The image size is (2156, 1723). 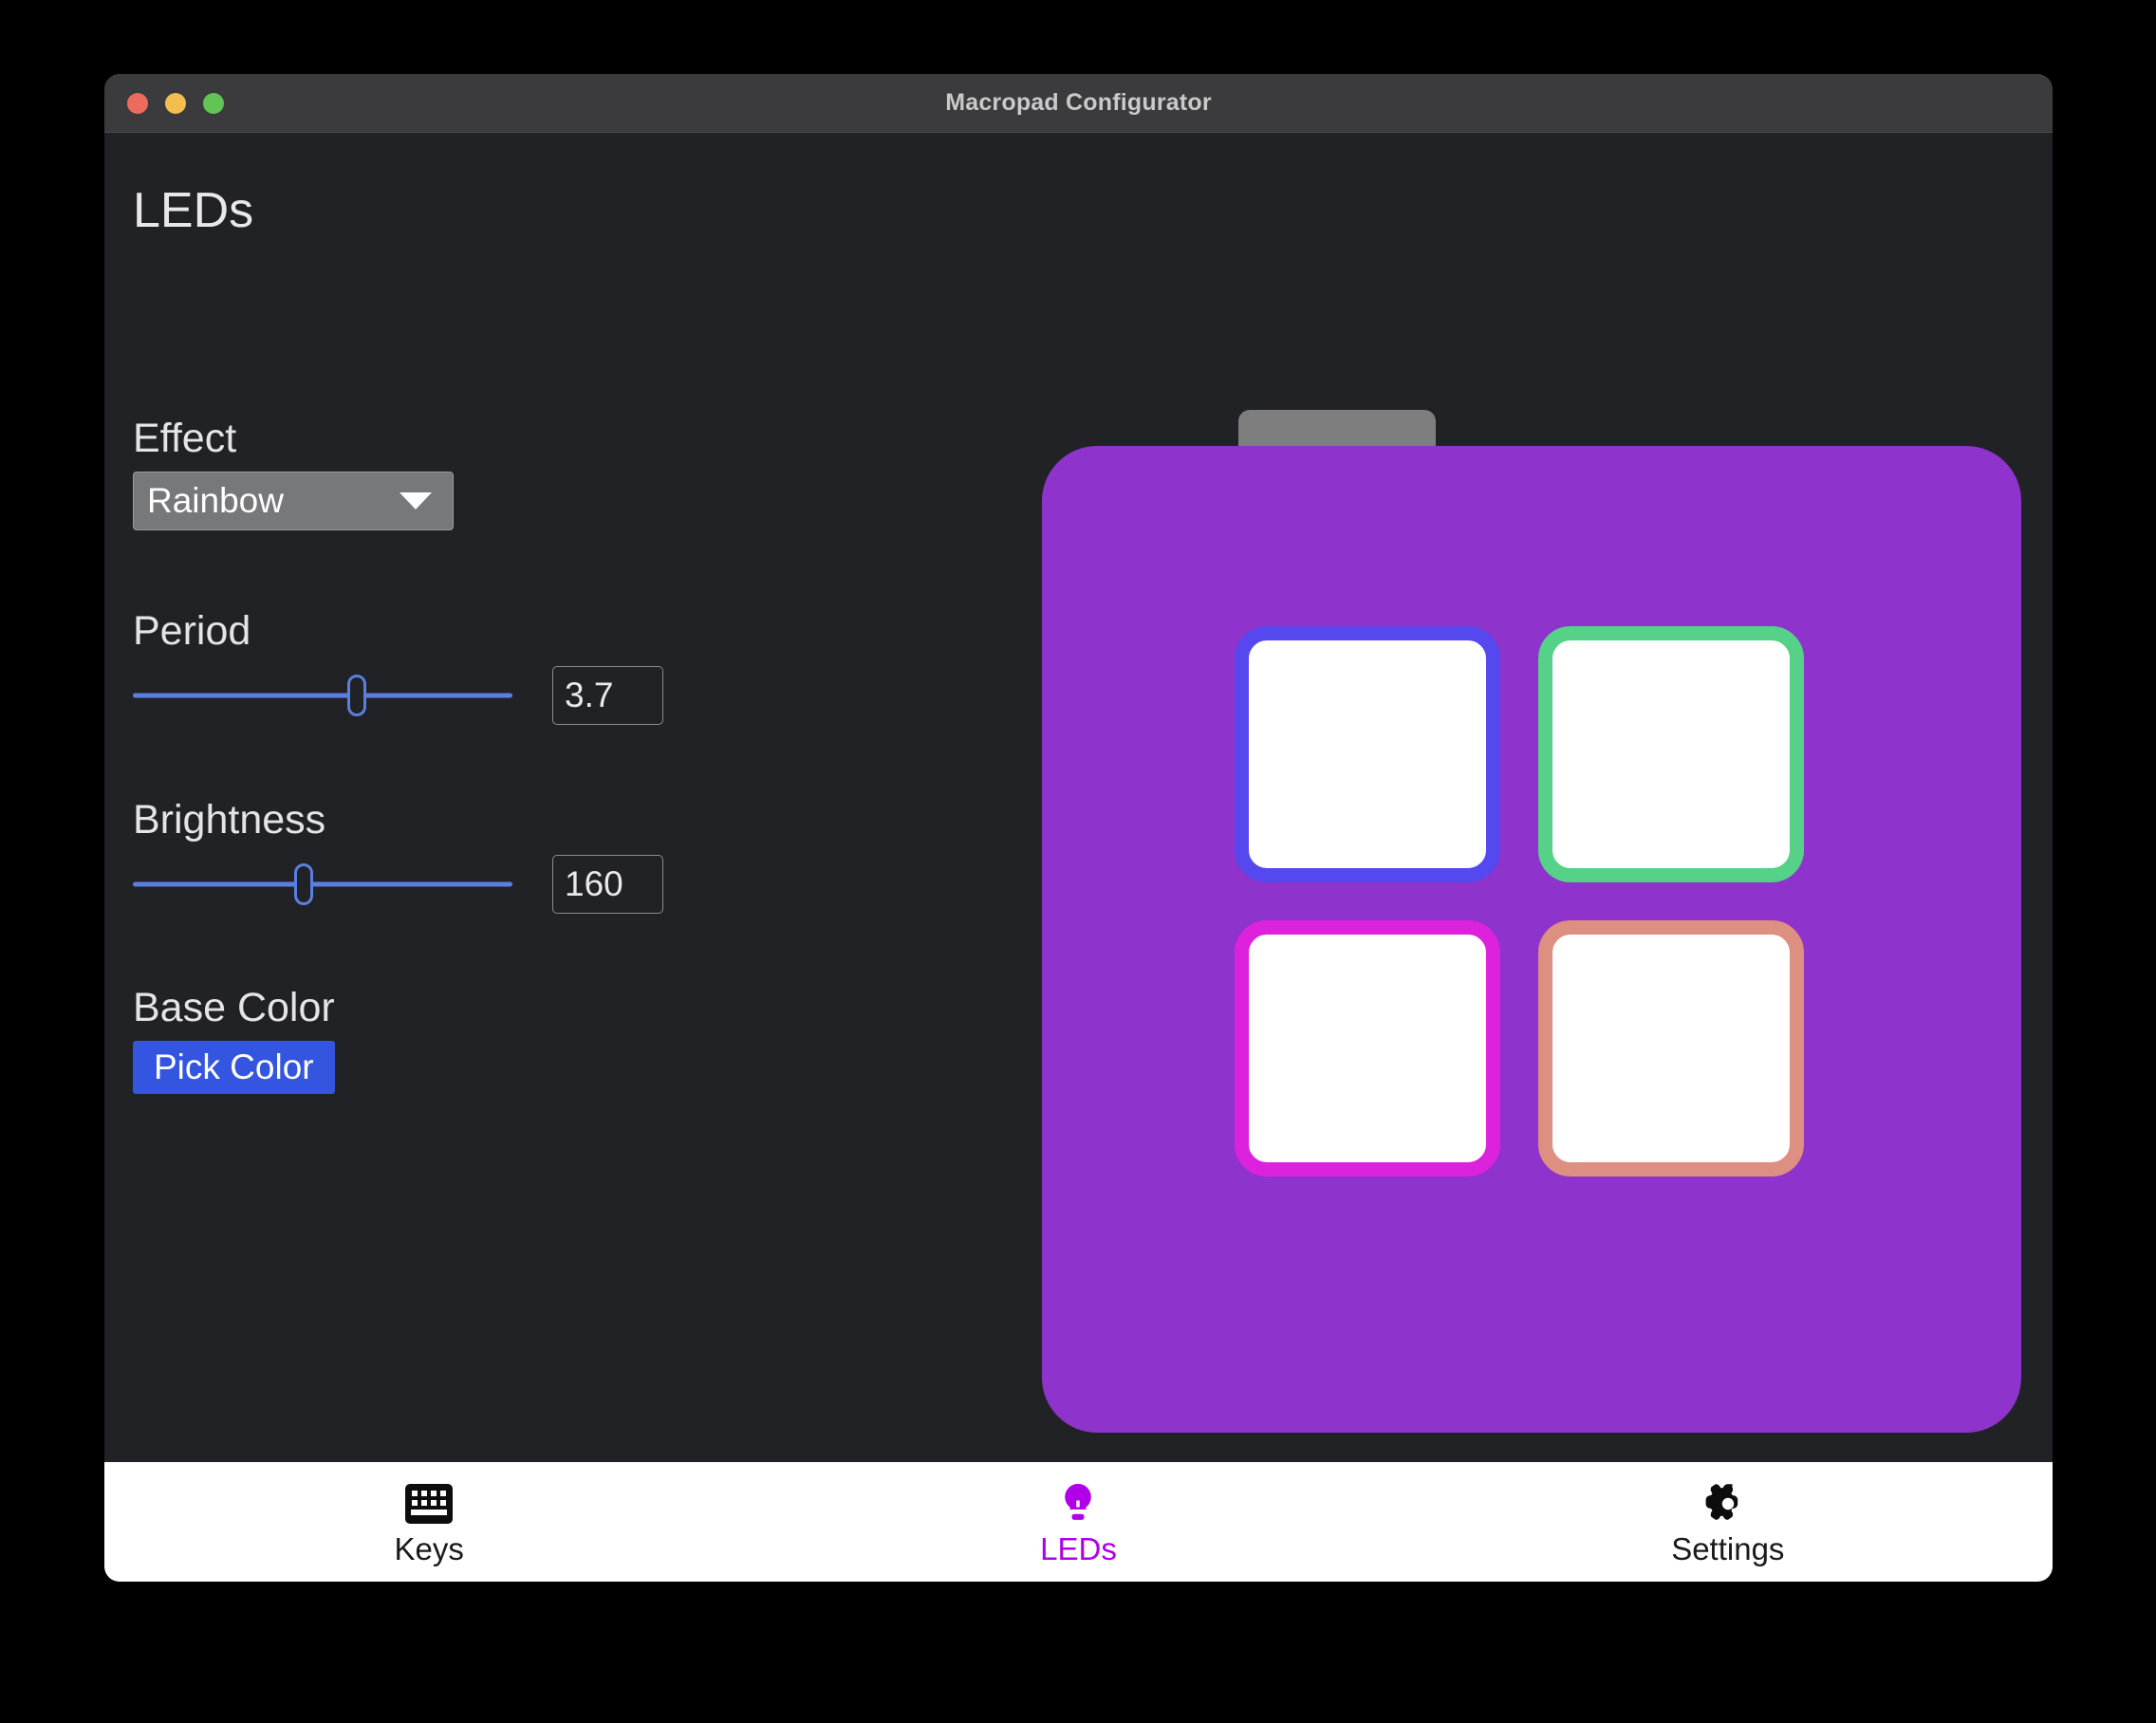 I want to click on base-color-group: Base Color Pick Color, so click(x=234, y=1040).